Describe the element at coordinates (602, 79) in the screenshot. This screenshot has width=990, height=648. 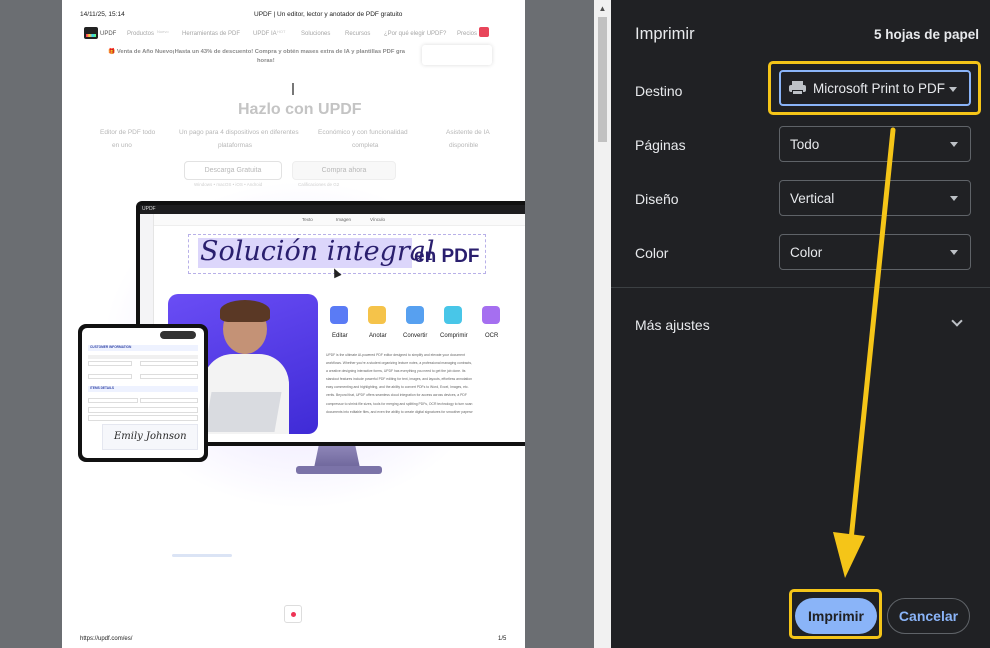
I see `scrollbar-thumb` at that location.